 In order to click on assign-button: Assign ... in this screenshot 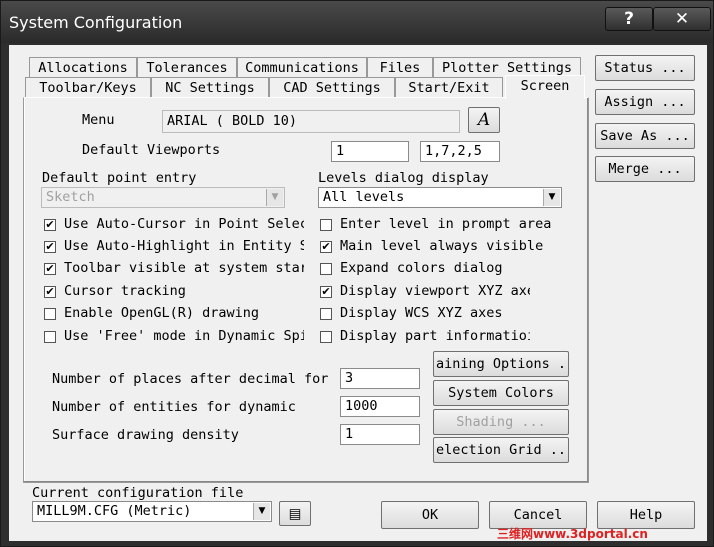, I will do `click(645, 102)`.